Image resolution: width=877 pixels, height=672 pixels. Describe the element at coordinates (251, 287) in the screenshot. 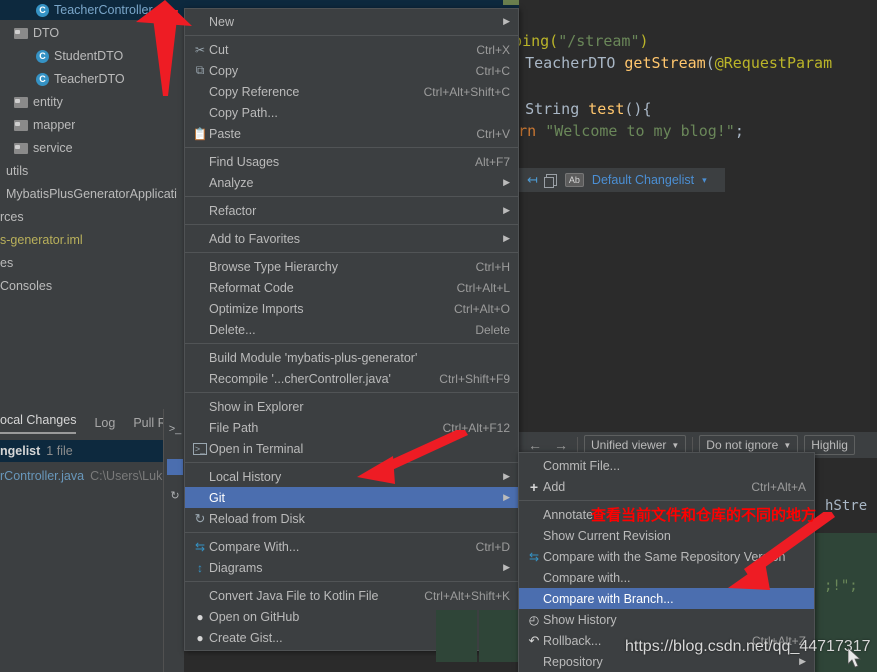

I see `menu-item-label: Reformat Code` at that location.